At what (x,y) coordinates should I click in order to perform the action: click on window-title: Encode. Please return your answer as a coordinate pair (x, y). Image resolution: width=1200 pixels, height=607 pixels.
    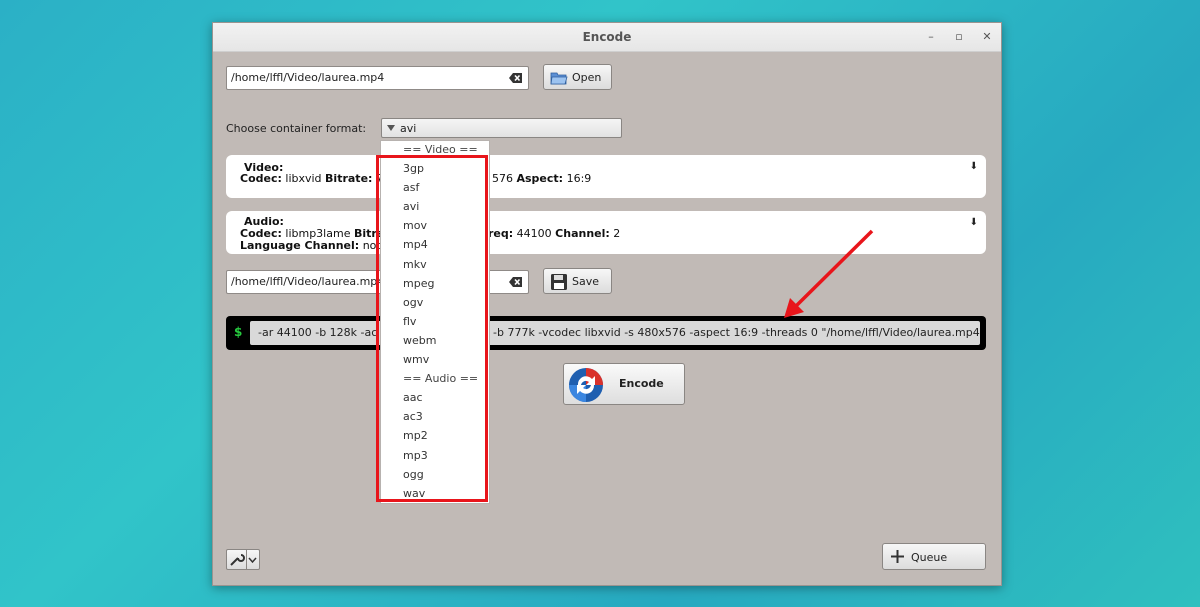
    Looking at the image, I should click on (607, 37).